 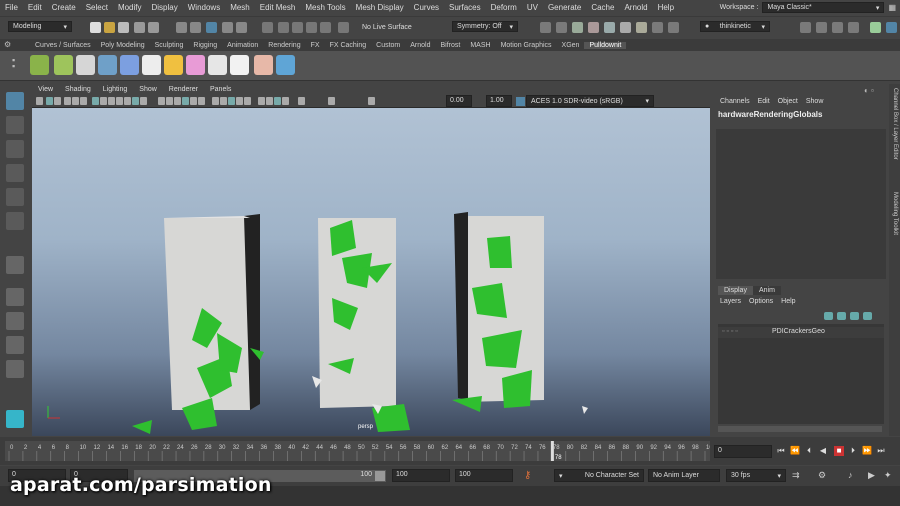 What do you see at coordinates (850, 475) in the screenshot?
I see `sound-icon: ♪` at bounding box center [850, 475].